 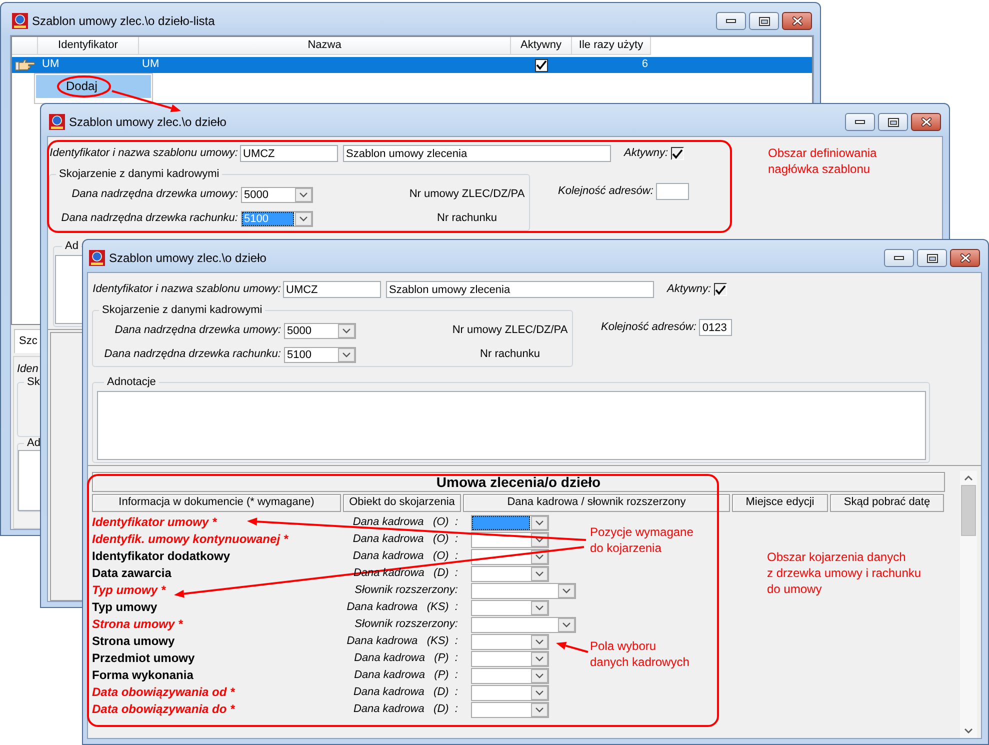 What do you see at coordinates (611, 46) in the screenshot?
I see `column-header: Ile razy użyty` at bounding box center [611, 46].